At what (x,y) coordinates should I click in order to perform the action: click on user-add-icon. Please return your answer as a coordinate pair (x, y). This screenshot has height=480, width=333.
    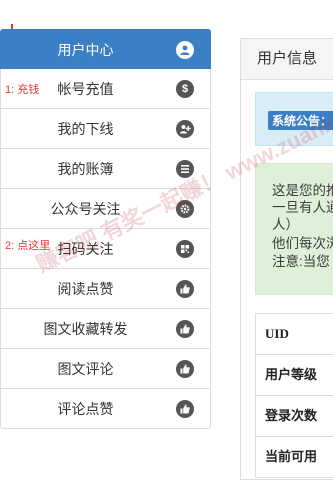
    Looking at the image, I should click on (185, 129).